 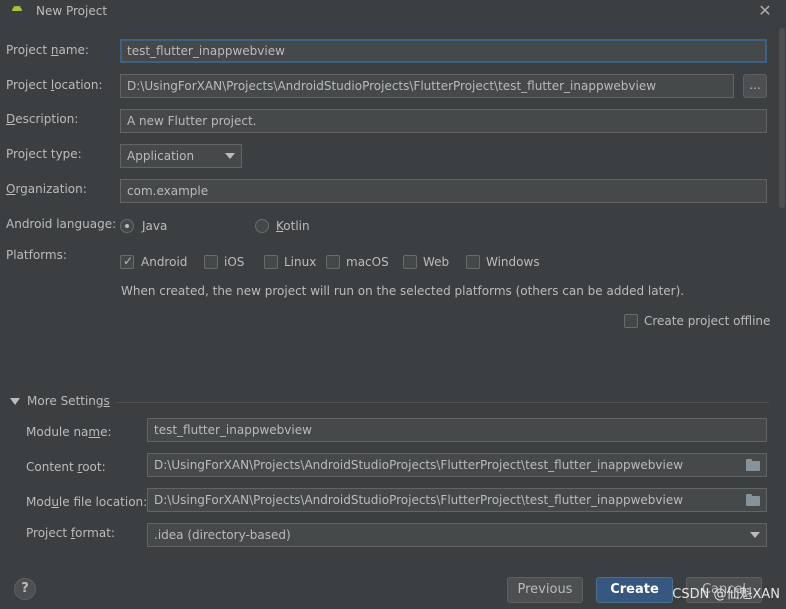 What do you see at coordinates (161, 156) in the screenshot?
I see `project-type-value: Application` at bounding box center [161, 156].